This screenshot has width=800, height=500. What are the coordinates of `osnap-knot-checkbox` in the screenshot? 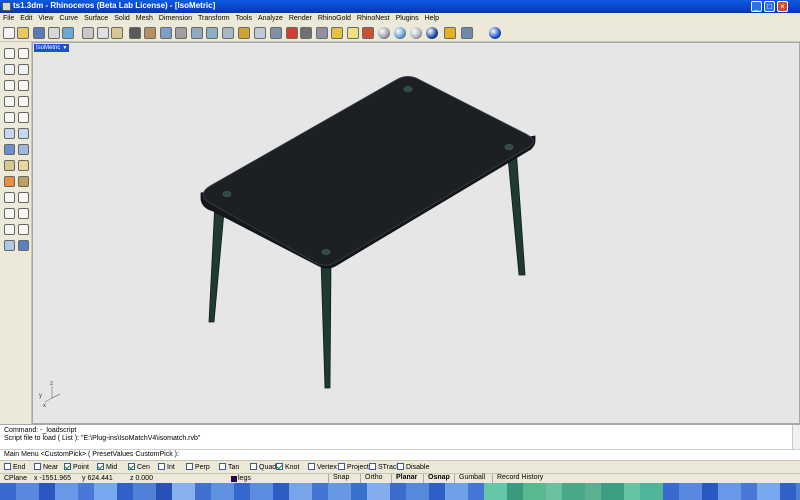 It's located at (279, 466).